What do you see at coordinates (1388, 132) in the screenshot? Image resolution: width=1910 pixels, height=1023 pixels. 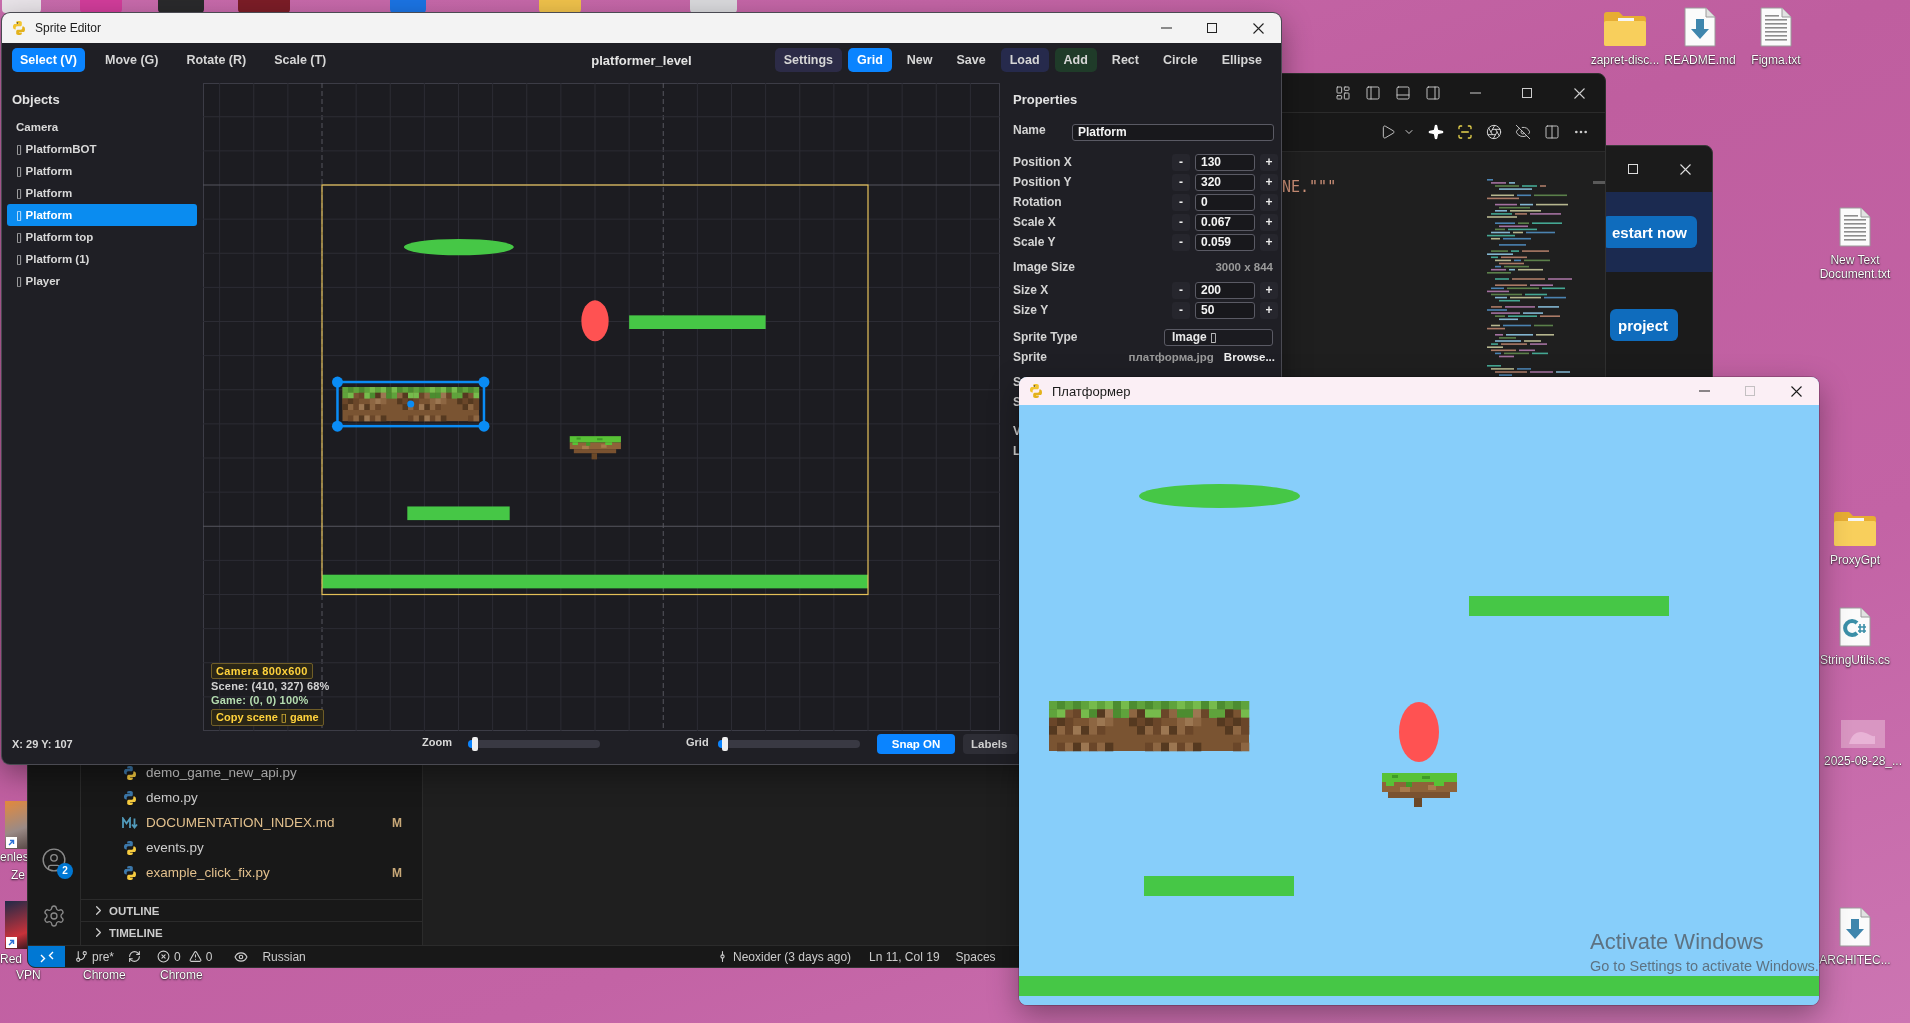 I see `run-icon` at bounding box center [1388, 132].